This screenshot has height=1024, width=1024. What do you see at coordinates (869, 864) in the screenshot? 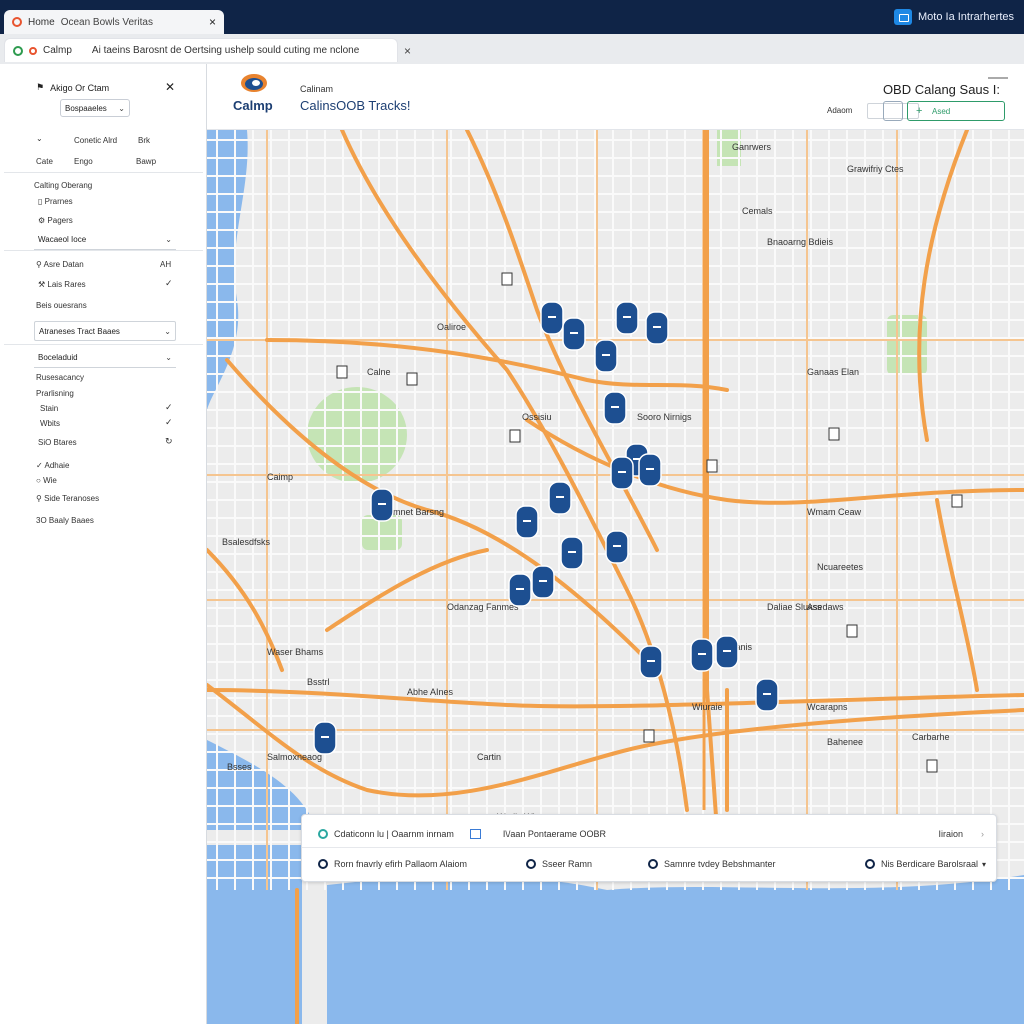
I see `gauge-icon` at bounding box center [869, 864].